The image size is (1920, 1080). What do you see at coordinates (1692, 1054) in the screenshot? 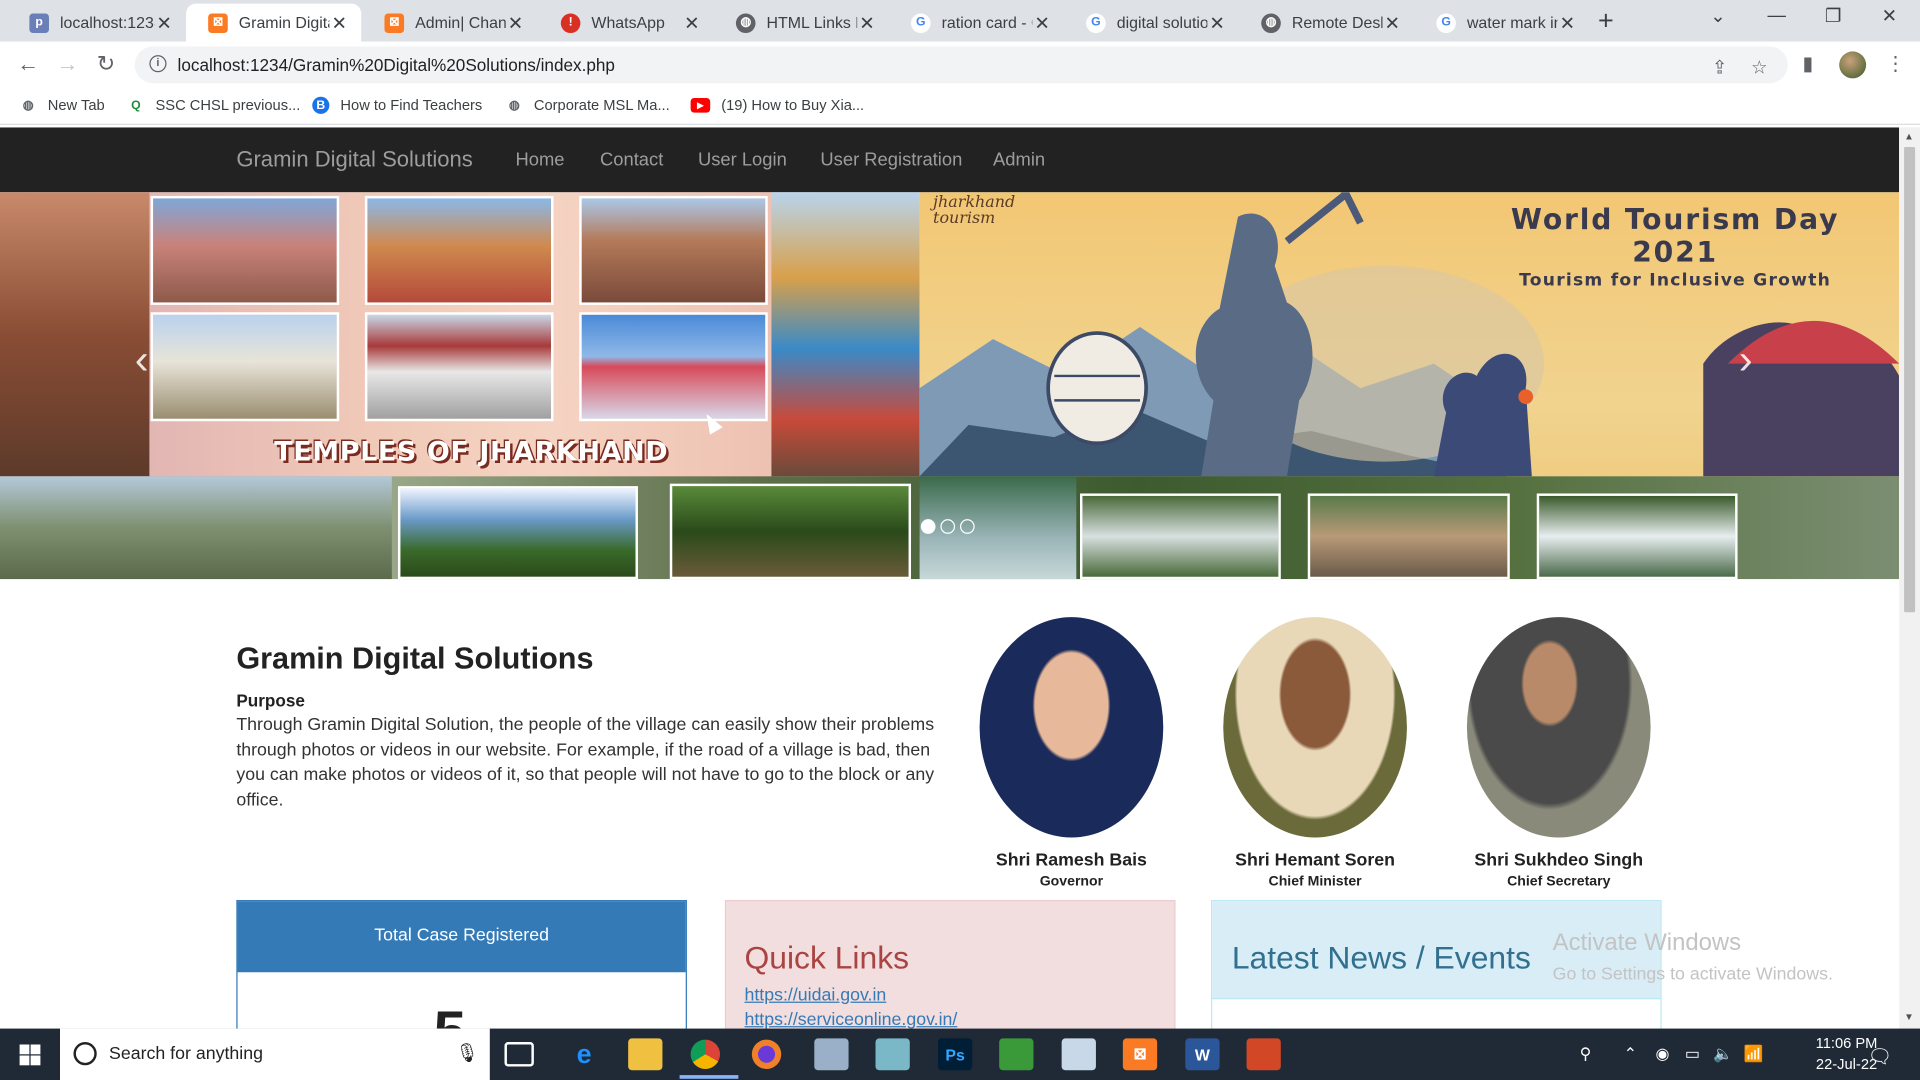
I see `battery-icon: ▭` at bounding box center [1692, 1054].